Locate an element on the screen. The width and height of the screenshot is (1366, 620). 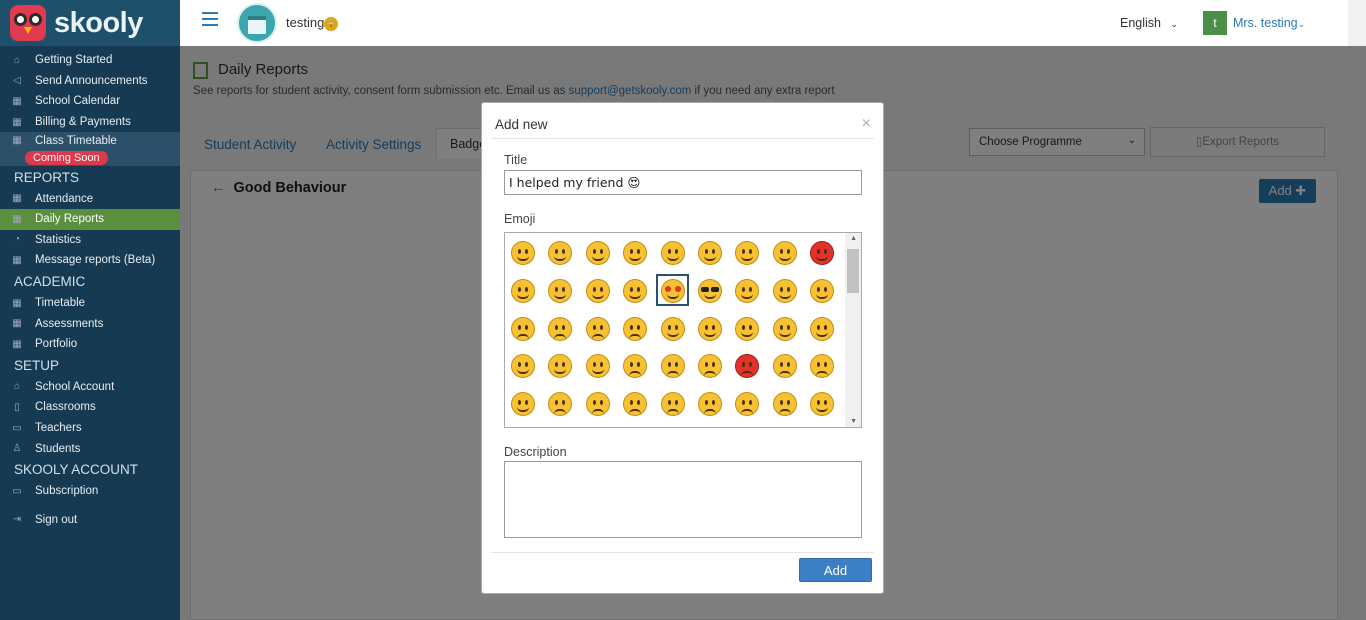
grimacing-emoji-icon is located at coordinates (822, 404).